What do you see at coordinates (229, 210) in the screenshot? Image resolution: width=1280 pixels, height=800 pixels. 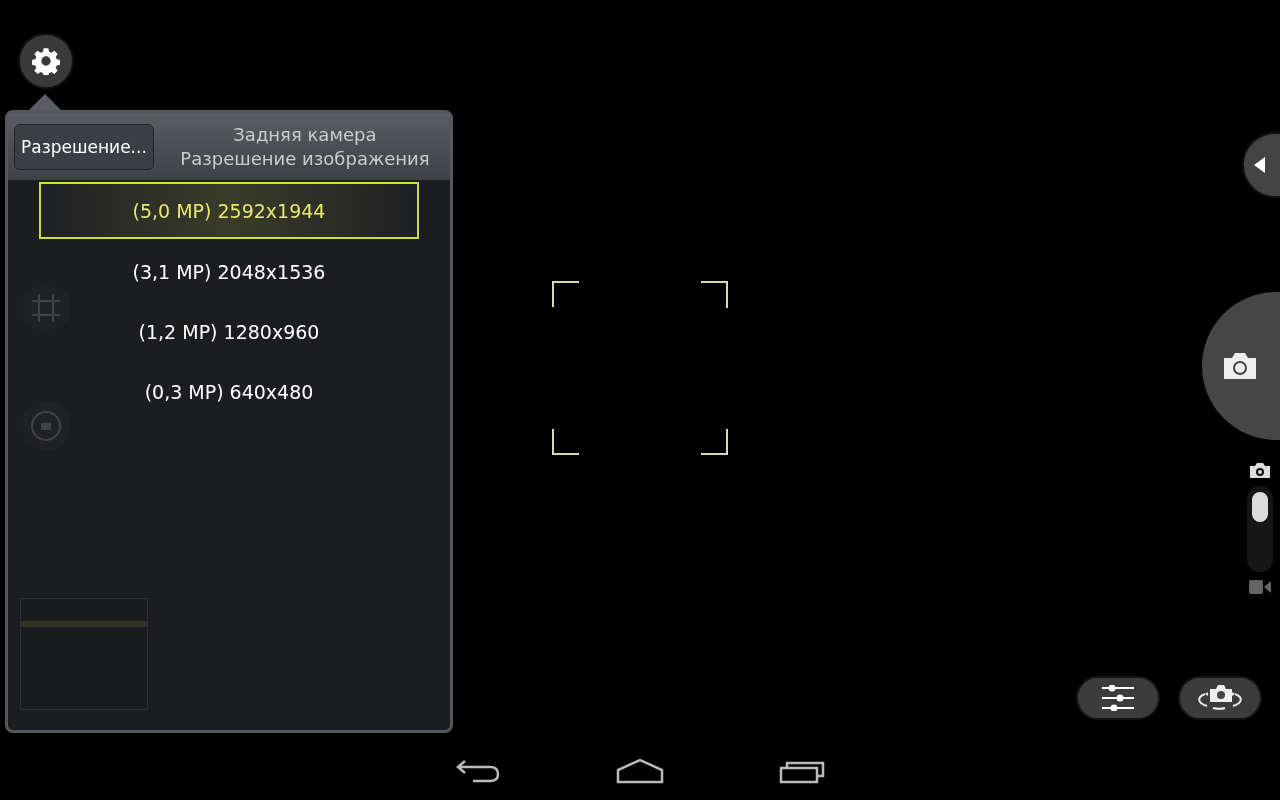 I see `resolution-option: (5,0 MP) 2592x1944` at bounding box center [229, 210].